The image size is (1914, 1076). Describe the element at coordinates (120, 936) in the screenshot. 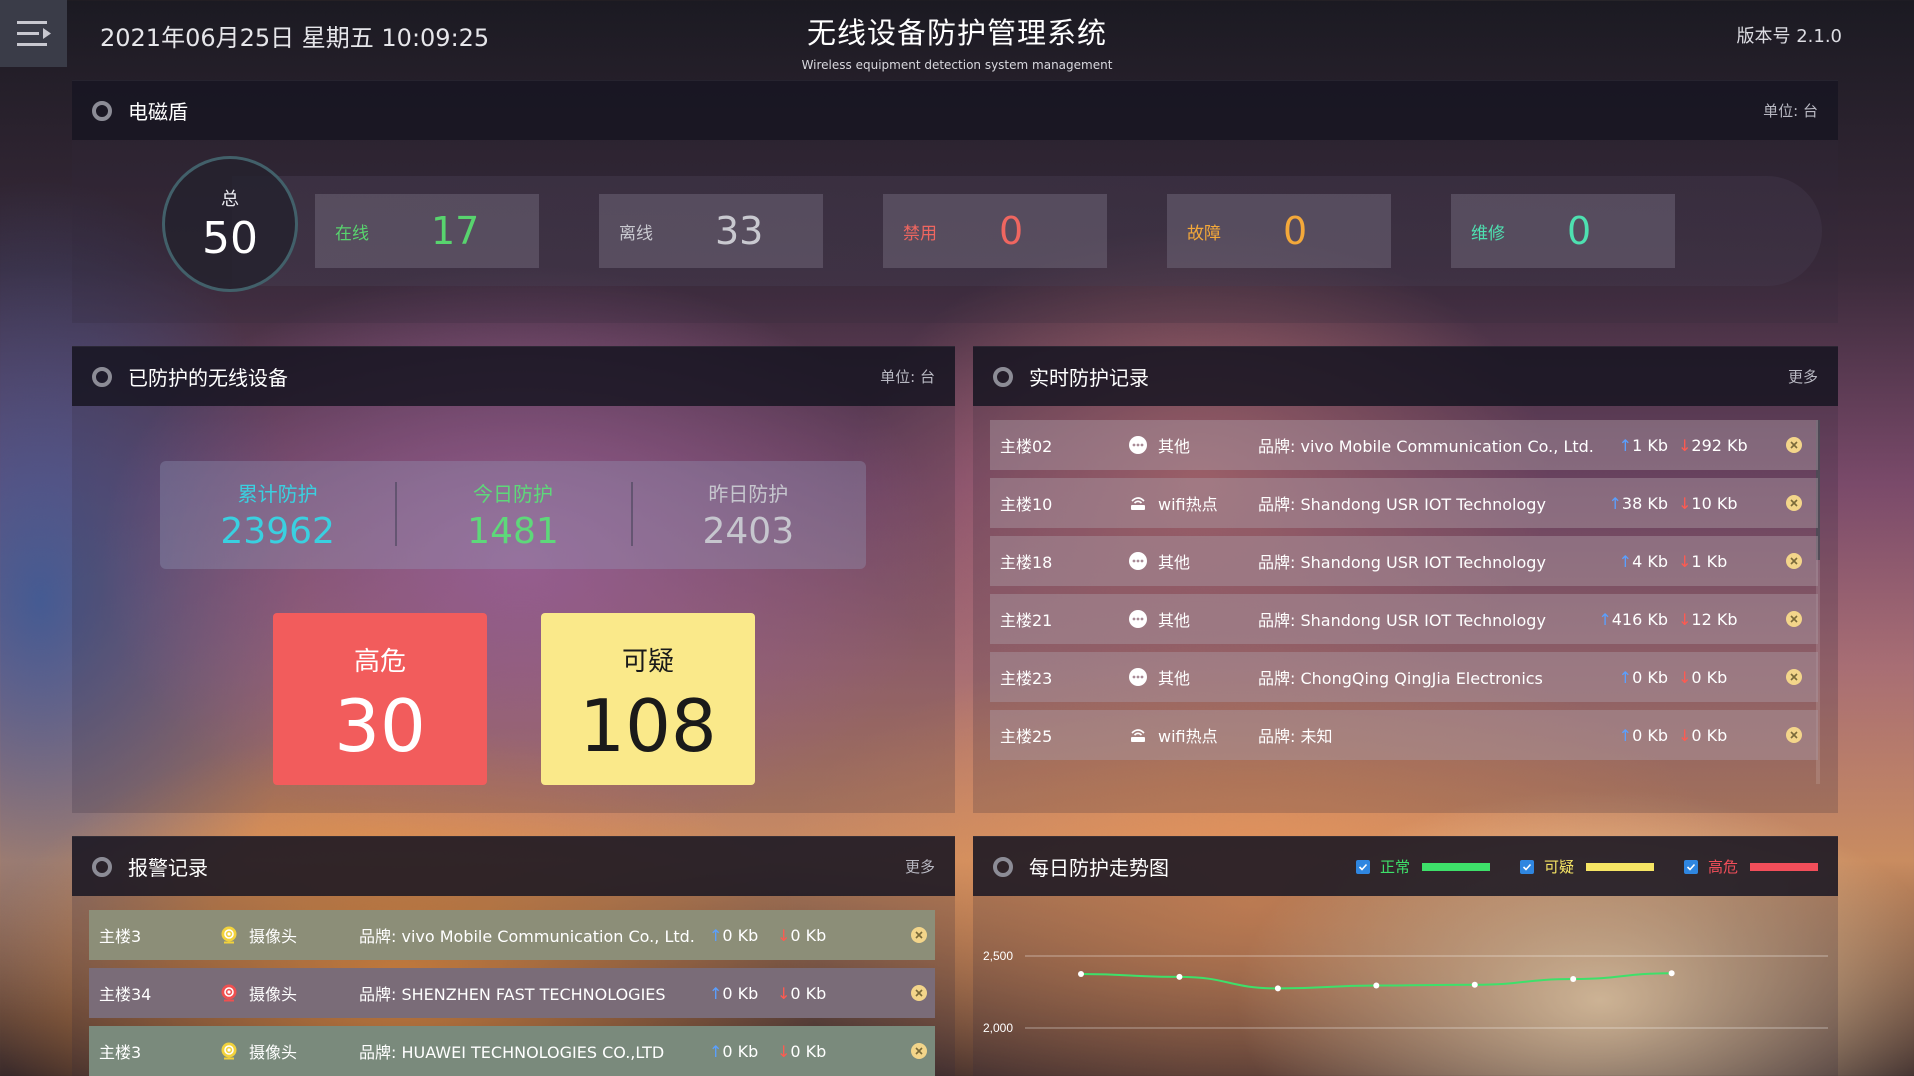

I see `row-location: 主楼3` at that location.